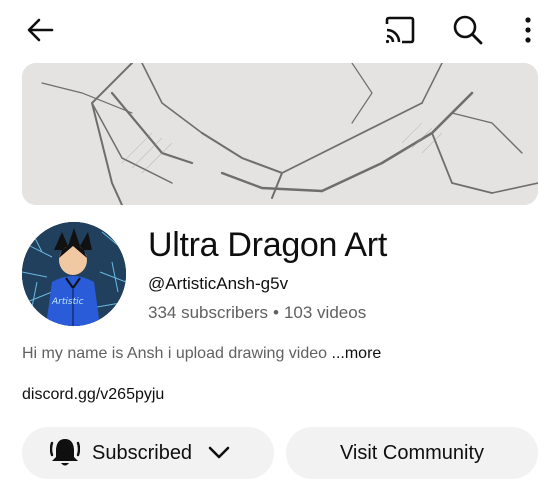 This screenshot has height=491, width=560. I want to click on subscribed-button: Subscribed, so click(148, 453).